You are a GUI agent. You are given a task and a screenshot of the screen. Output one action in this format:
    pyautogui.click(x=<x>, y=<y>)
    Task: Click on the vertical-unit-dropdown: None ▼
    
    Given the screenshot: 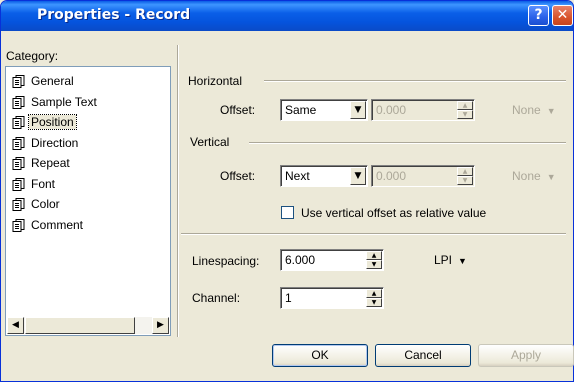 What is the action you would take?
    pyautogui.click(x=534, y=176)
    